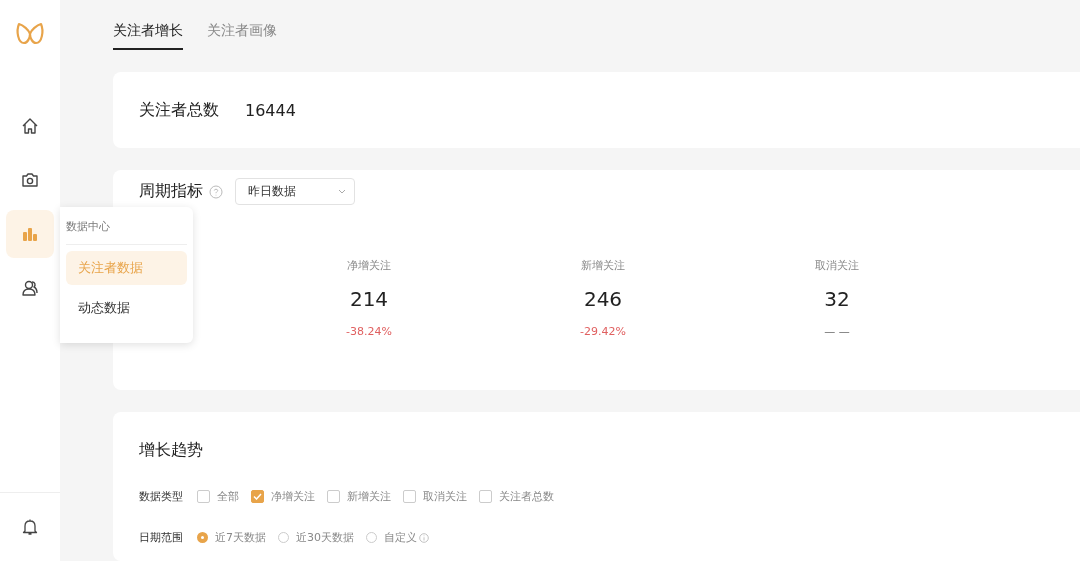 This screenshot has height=561, width=1080. Describe the element at coordinates (837, 265) in the screenshot. I see `metric-label: 取消关注` at that location.